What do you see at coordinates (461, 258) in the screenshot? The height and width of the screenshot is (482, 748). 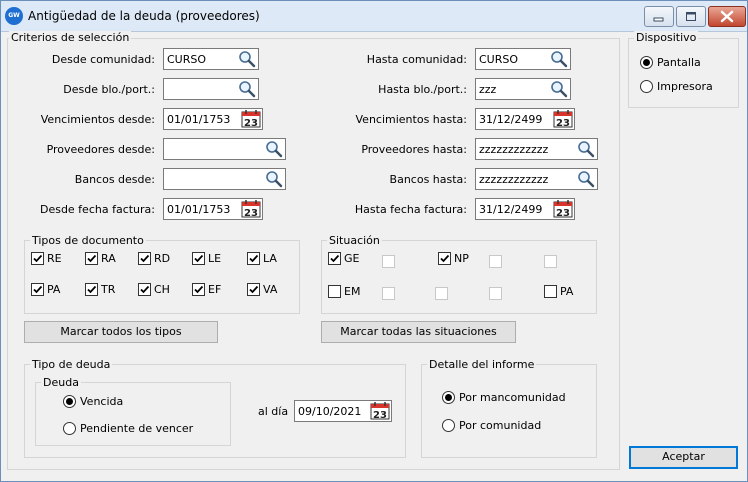 I see `checkbox-np-label: NP` at bounding box center [461, 258].